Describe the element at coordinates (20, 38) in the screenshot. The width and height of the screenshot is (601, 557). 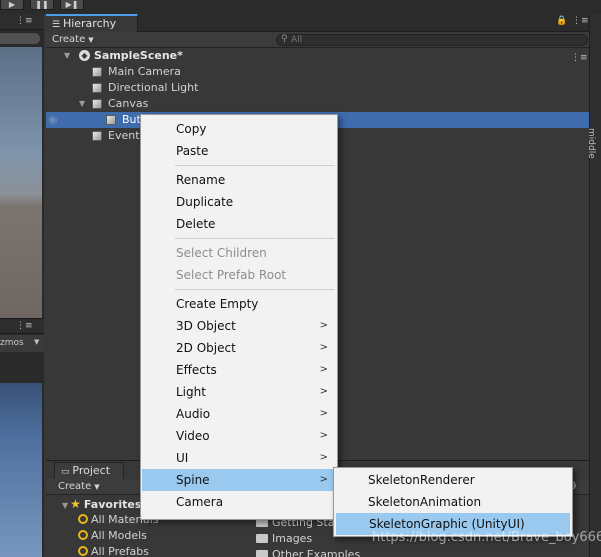
I see `scene-search-field` at that location.